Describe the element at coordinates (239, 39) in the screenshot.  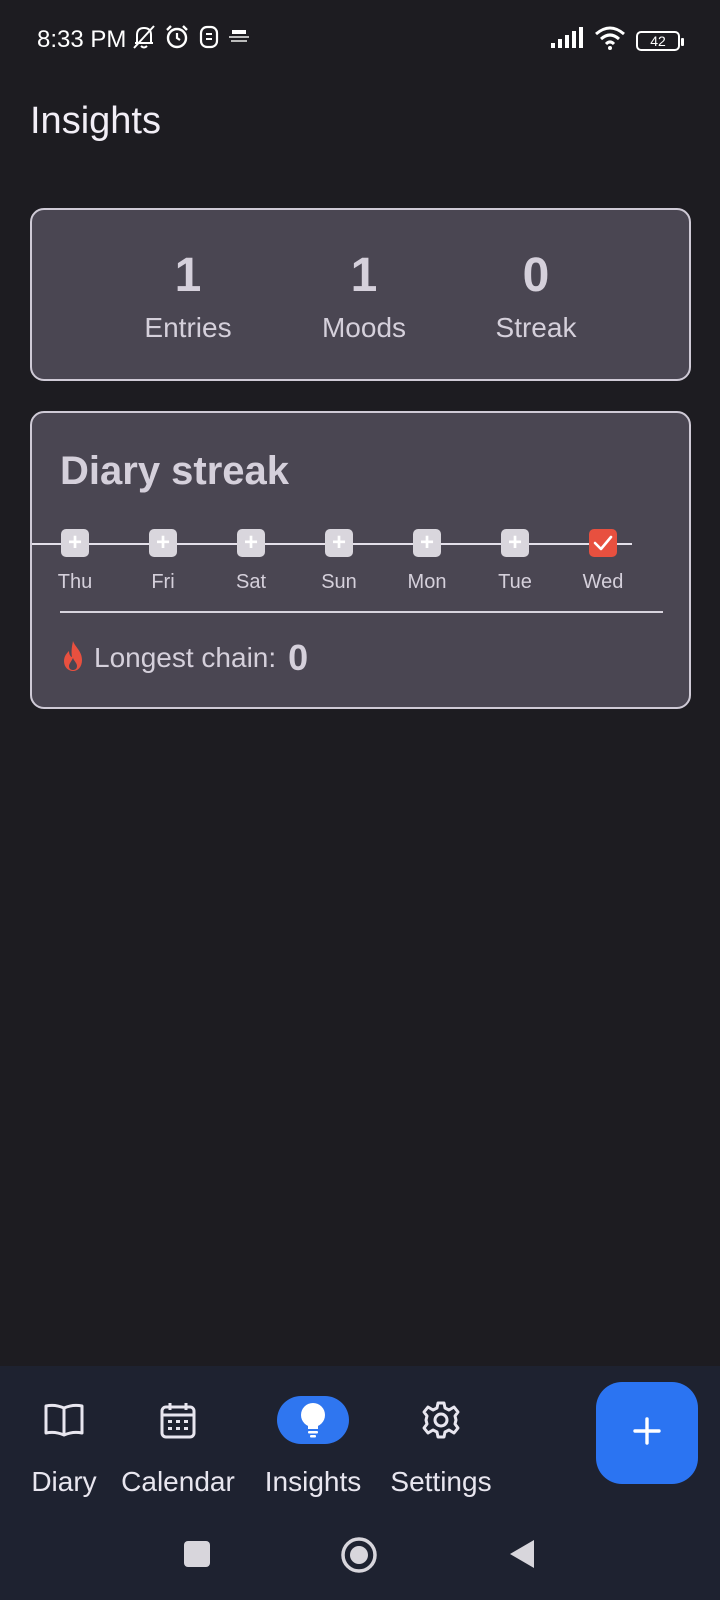
I see `learning-app-icon` at that location.